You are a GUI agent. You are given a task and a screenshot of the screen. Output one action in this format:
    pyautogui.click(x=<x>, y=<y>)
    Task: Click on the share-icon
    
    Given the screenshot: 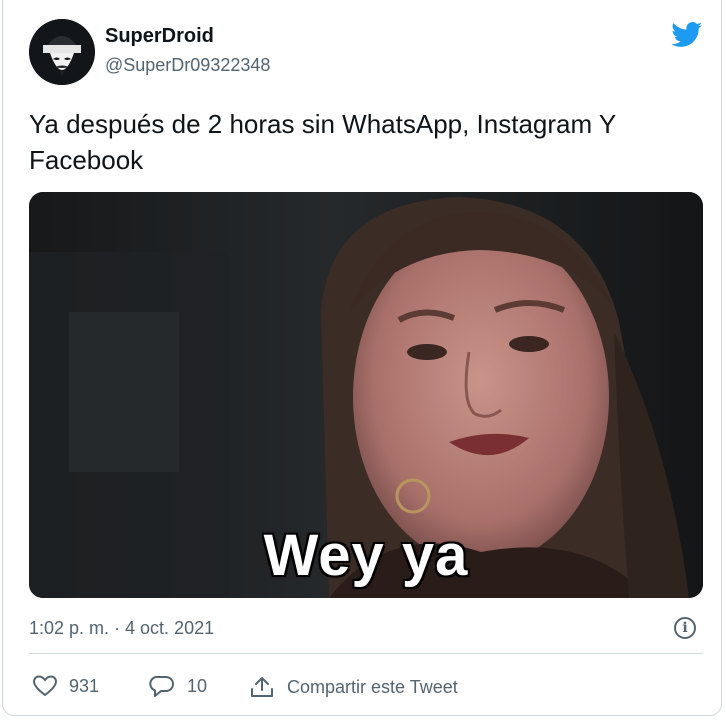 What is the action you would take?
    pyautogui.click(x=262, y=687)
    